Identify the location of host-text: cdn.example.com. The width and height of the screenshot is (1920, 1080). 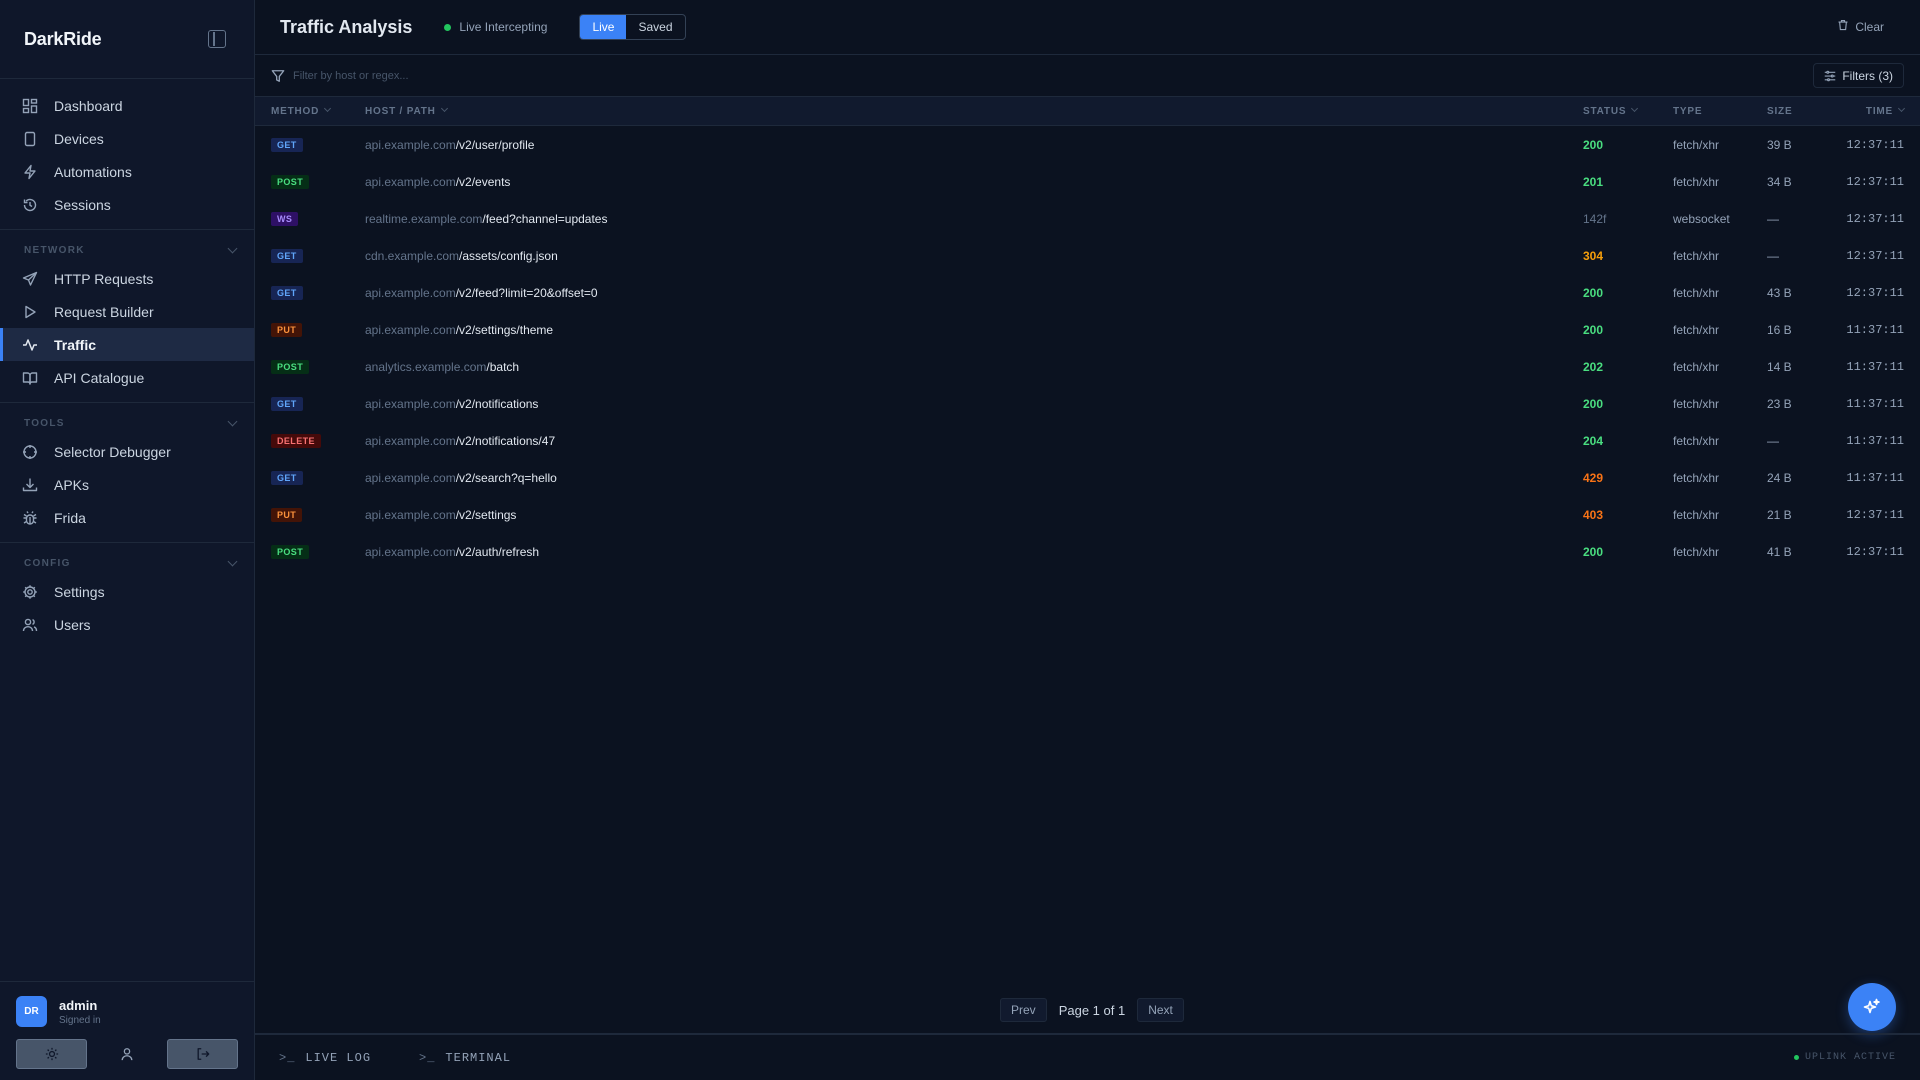
(412, 255).